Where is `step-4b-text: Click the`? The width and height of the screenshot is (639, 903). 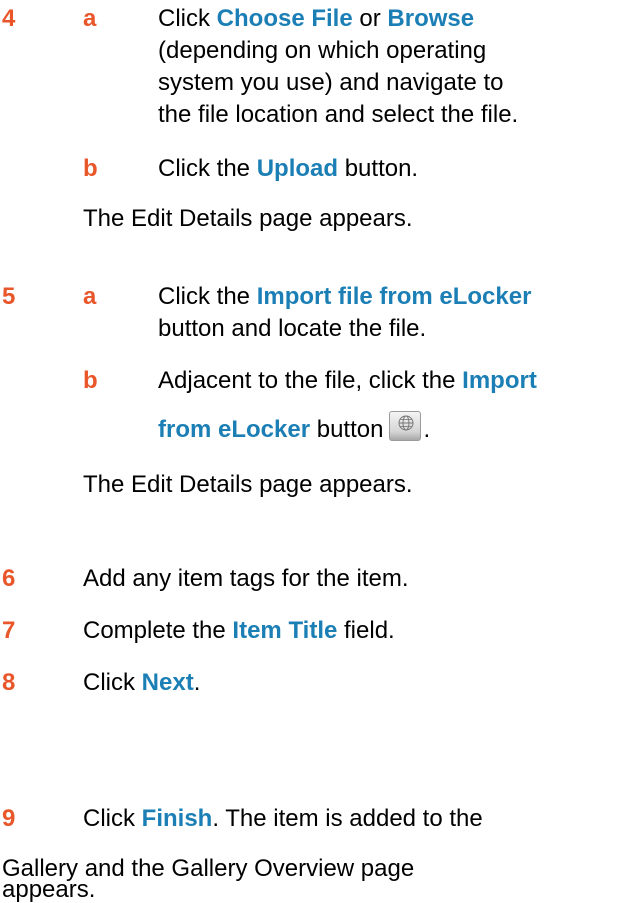
step-4b-text: Click the is located at coordinates (207, 168).